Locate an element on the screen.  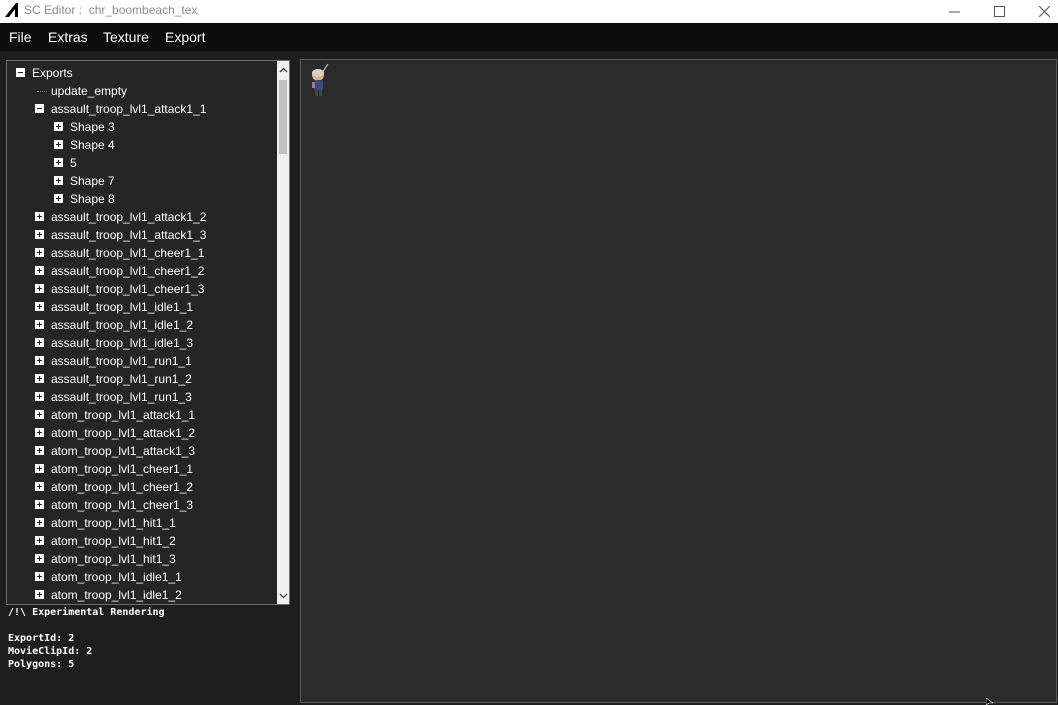
tree-item-label: assault_troop_lvl1_idle1_2 is located at coordinates (122, 325).